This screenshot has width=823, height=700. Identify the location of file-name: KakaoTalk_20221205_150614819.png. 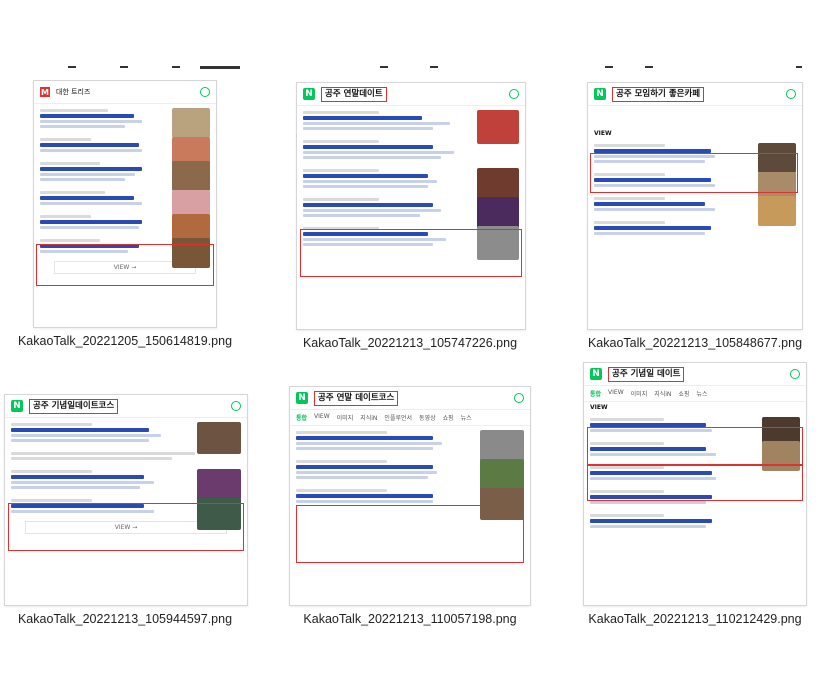
(125, 341).